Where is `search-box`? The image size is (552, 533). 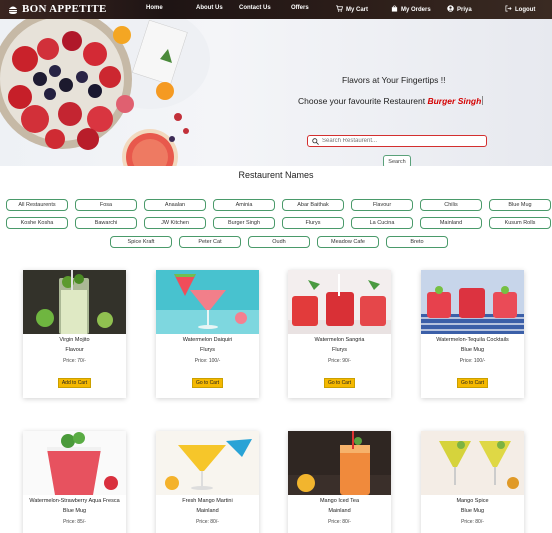
search-box is located at coordinates (397, 141).